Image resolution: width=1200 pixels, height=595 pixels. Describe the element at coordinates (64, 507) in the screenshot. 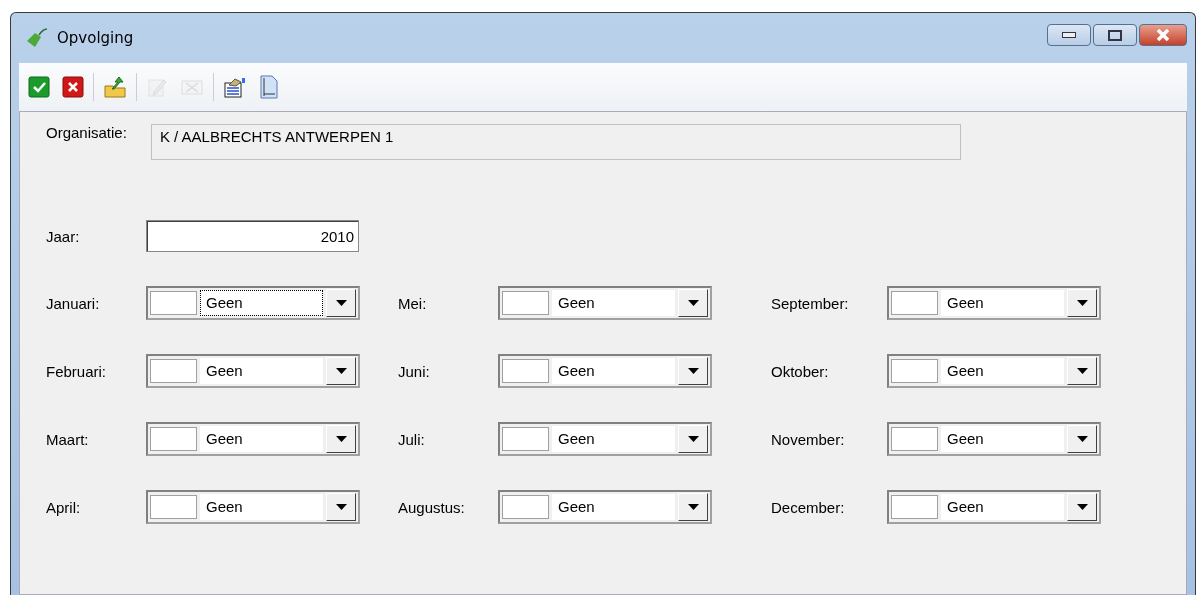

I see `field-label: April:` at that location.